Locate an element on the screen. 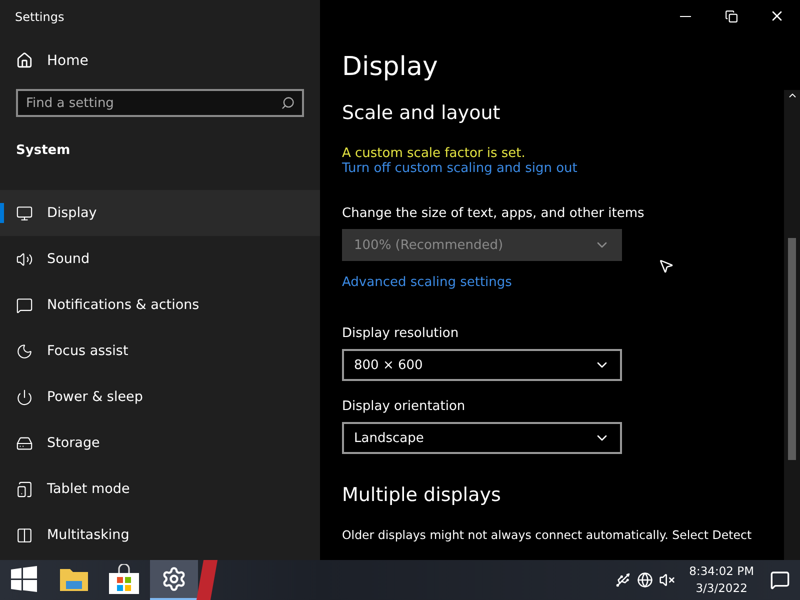 The height and width of the screenshot is (600, 800). mouse-pointer-icon is located at coordinates (666, 266).